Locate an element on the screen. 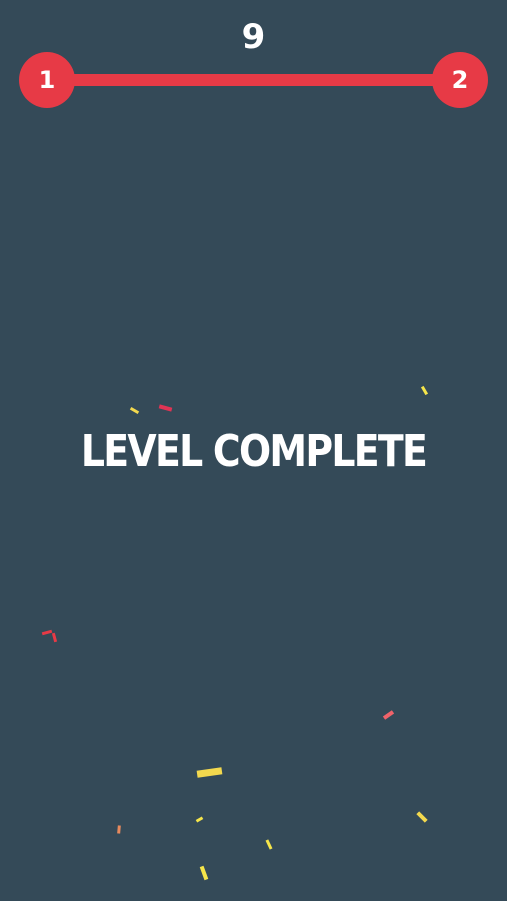 The width and height of the screenshot is (507, 901). level-progress-bar is located at coordinates (253, 80).